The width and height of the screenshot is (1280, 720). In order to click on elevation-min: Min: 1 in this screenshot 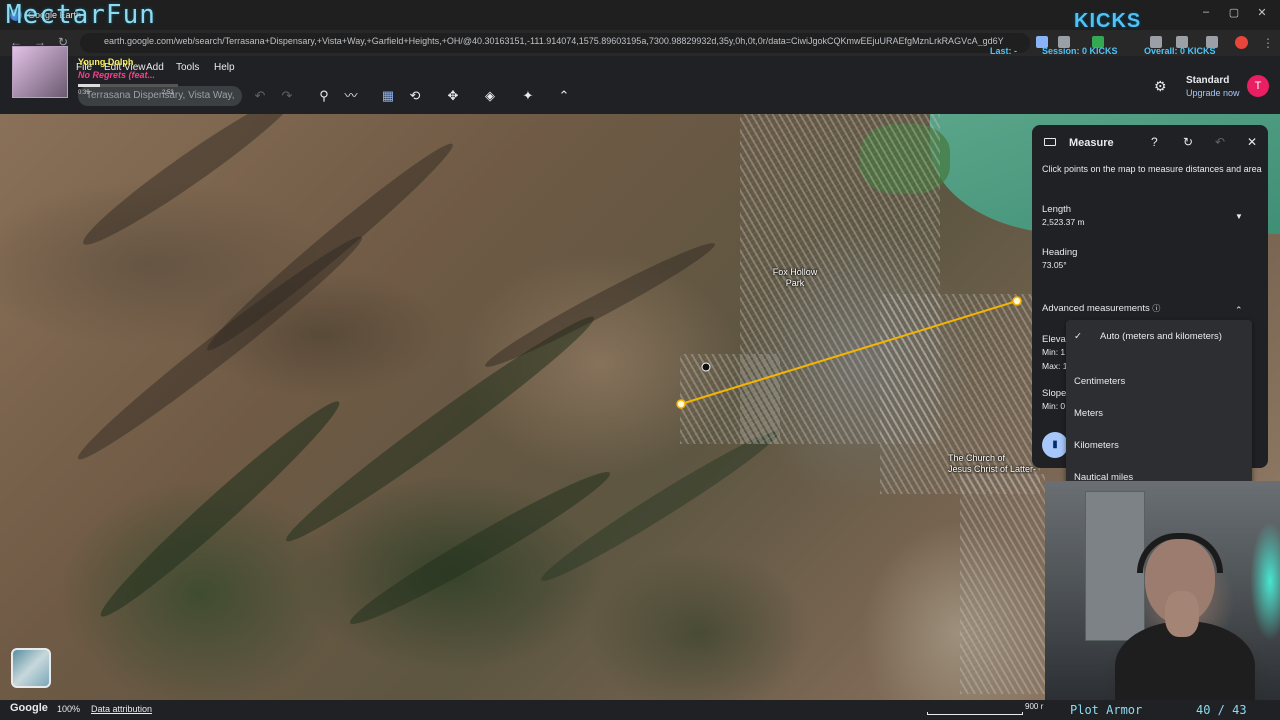, I will do `click(1054, 352)`.